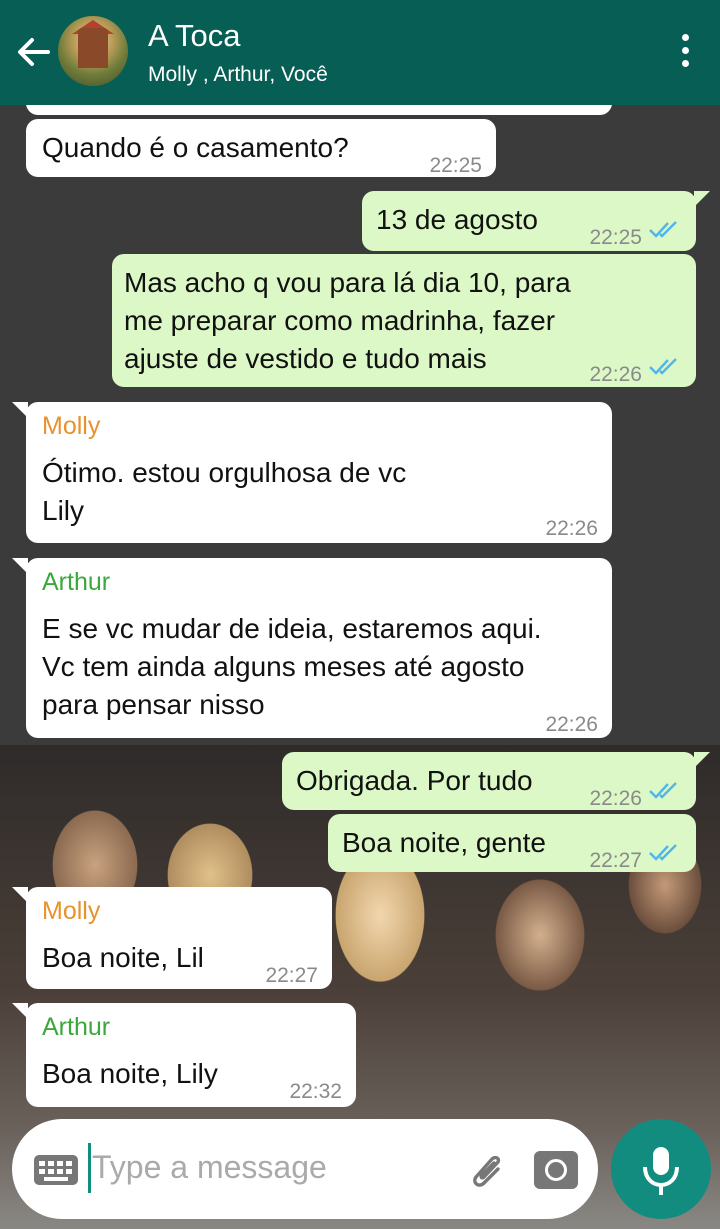 This screenshot has width=720, height=1229. What do you see at coordinates (238, 75) in the screenshot?
I see `chat-participants: Molly , Arthur, Você` at bounding box center [238, 75].